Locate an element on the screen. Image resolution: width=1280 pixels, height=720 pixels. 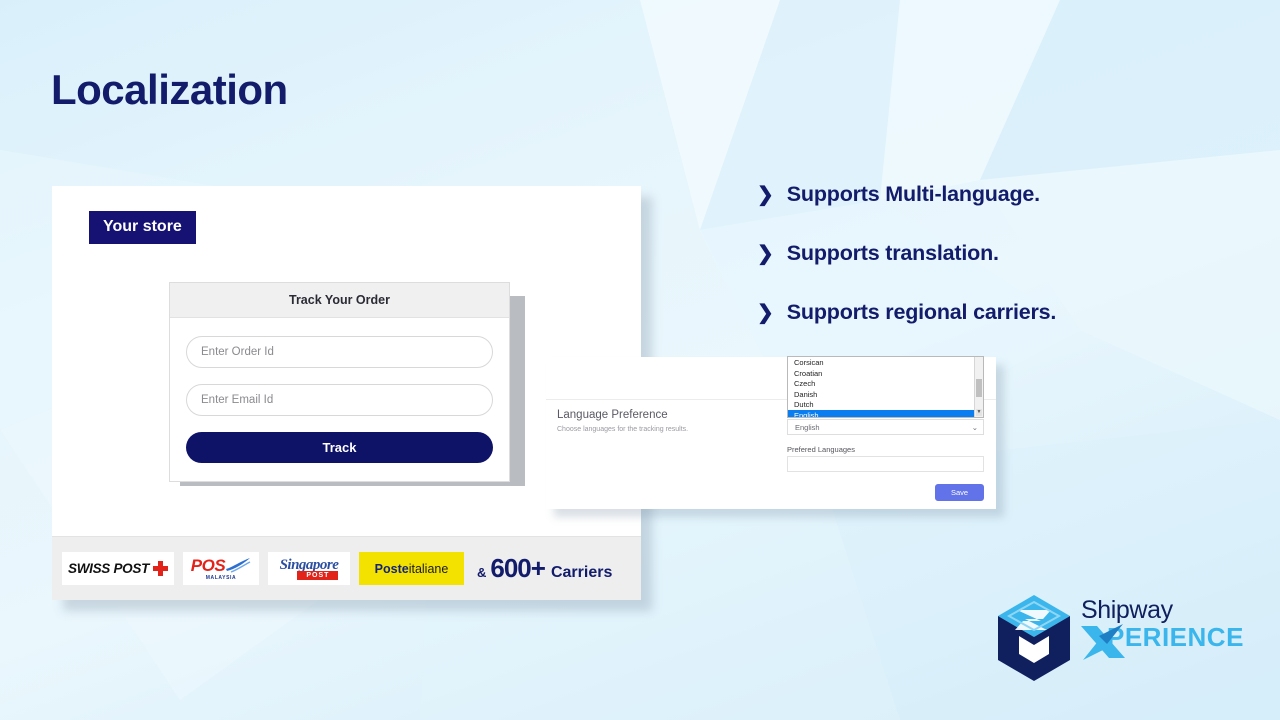
dropdown-option: Dutch is located at coordinates (885, 404).